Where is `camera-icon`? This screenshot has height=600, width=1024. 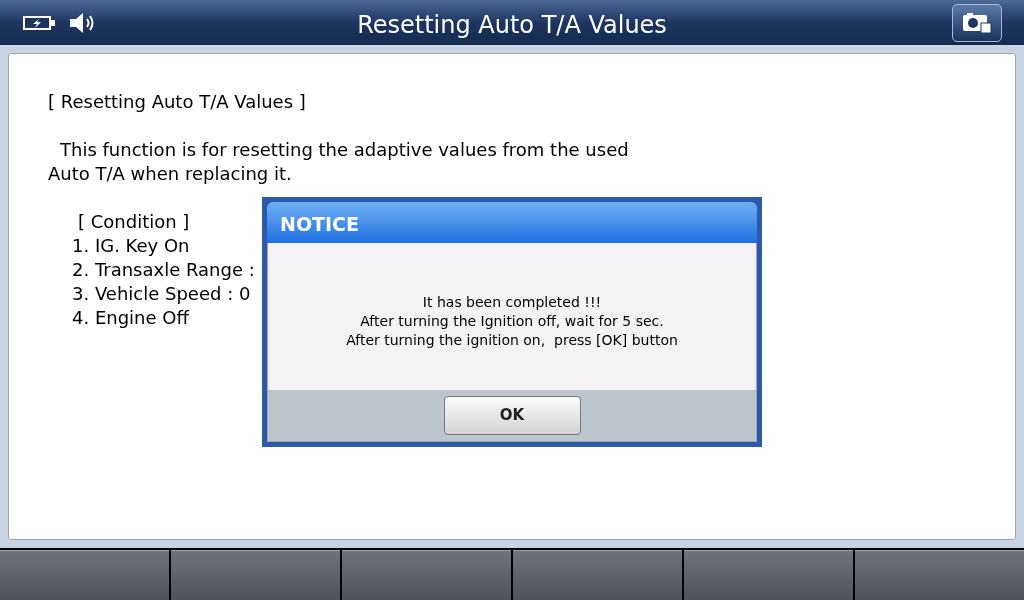 camera-icon is located at coordinates (977, 22).